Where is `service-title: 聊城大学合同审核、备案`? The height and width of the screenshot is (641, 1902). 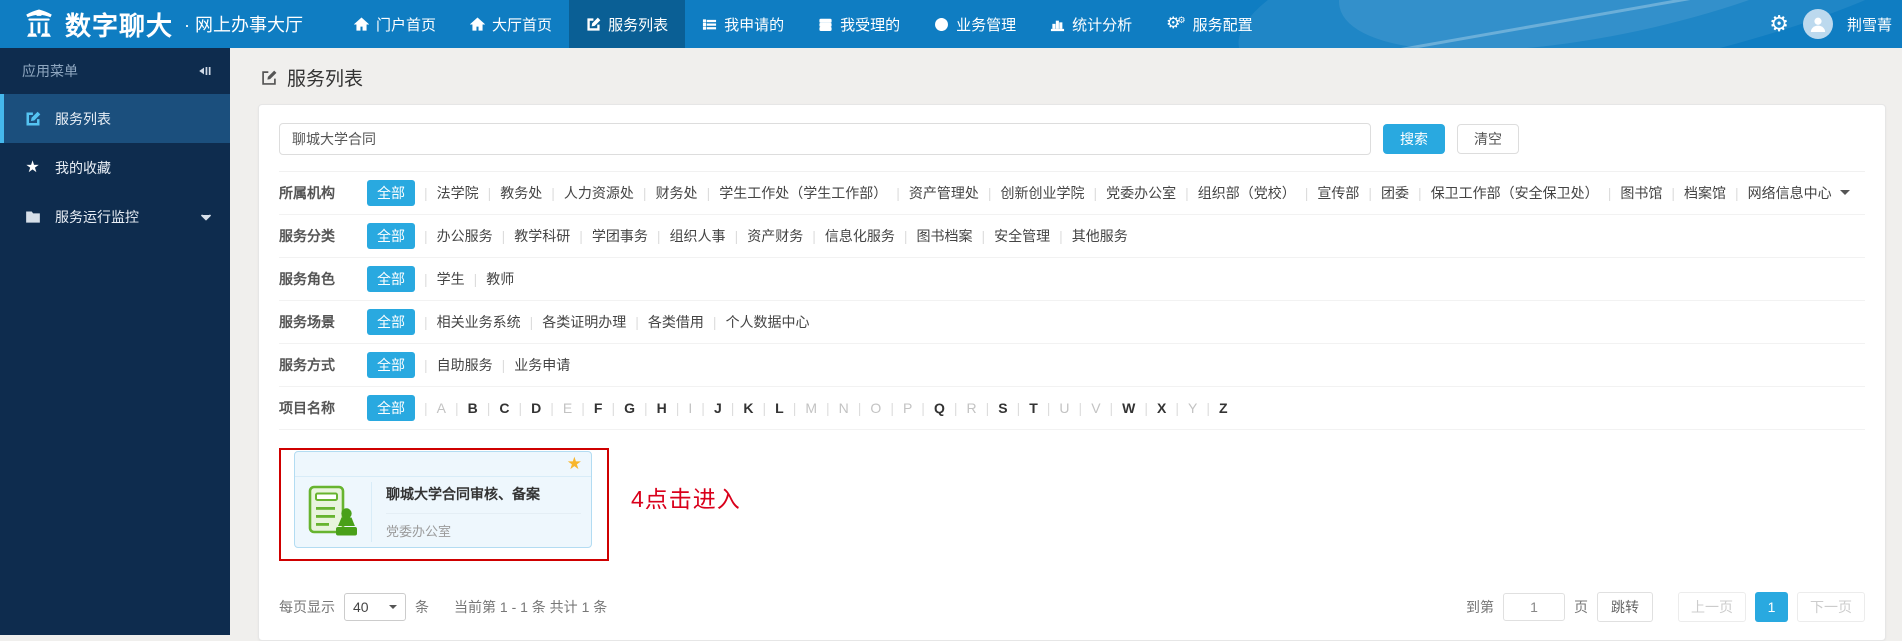
service-title: 聊城大学合同审核、备案 is located at coordinates (483, 494).